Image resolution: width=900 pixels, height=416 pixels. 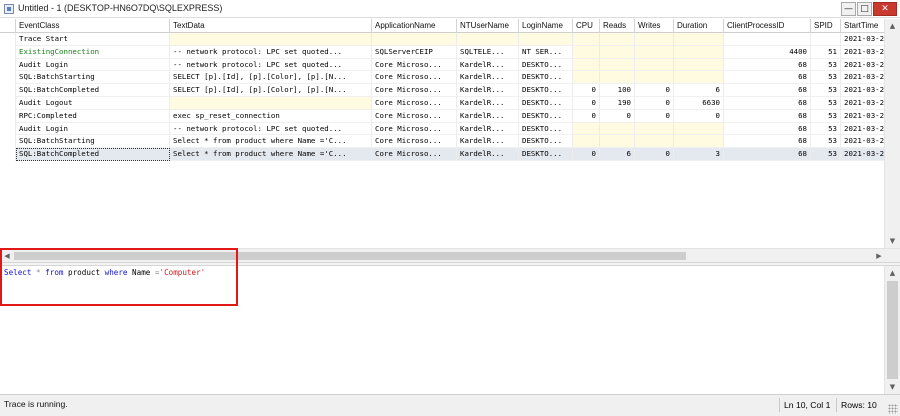 What do you see at coordinates (93, 26) in the screenshot?
I see `column-header-eventclass: EventClass` at bounding box center [93, 26].